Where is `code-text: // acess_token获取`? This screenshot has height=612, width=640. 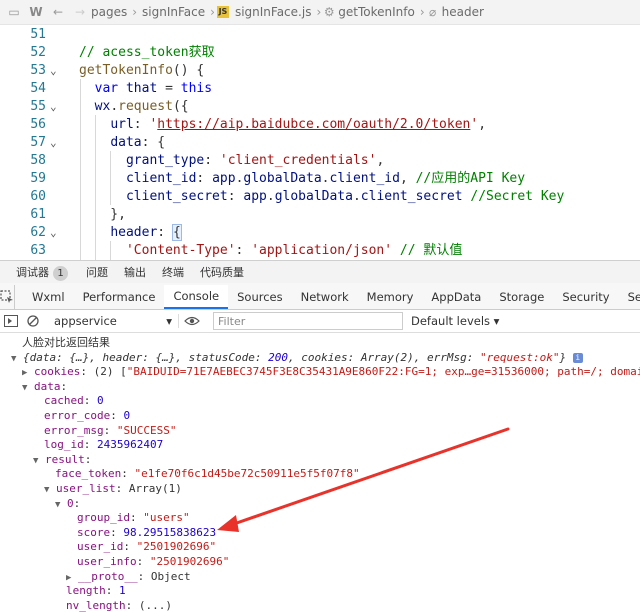
code-text: // acess_token获取 is located at coordinates (147, 52).